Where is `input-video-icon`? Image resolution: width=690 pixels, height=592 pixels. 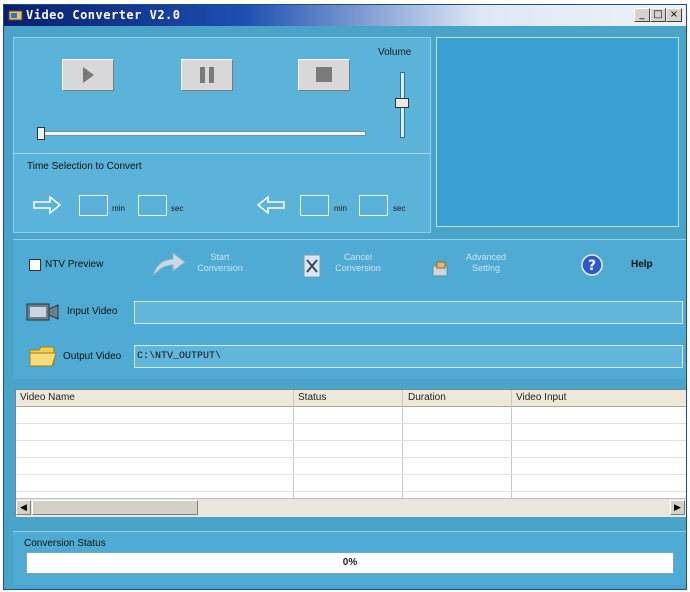
input-video-icon is located at coordinates (42, 312).